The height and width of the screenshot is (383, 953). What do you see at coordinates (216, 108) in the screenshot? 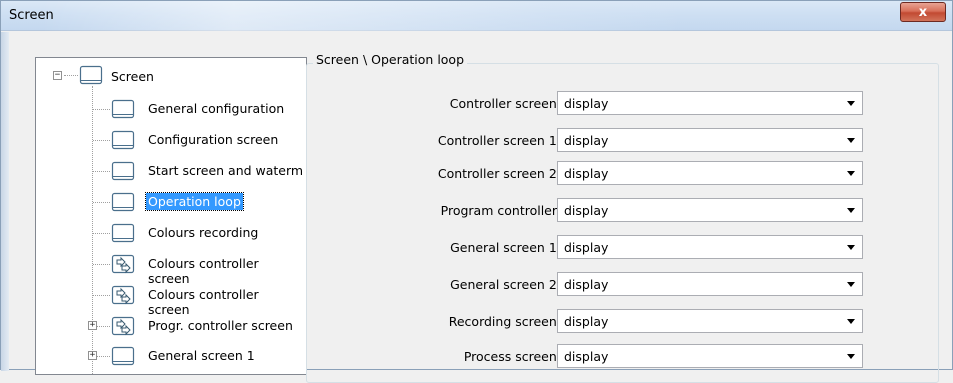
I see `tree-item: General configuration` at bounding box center [216, 108].